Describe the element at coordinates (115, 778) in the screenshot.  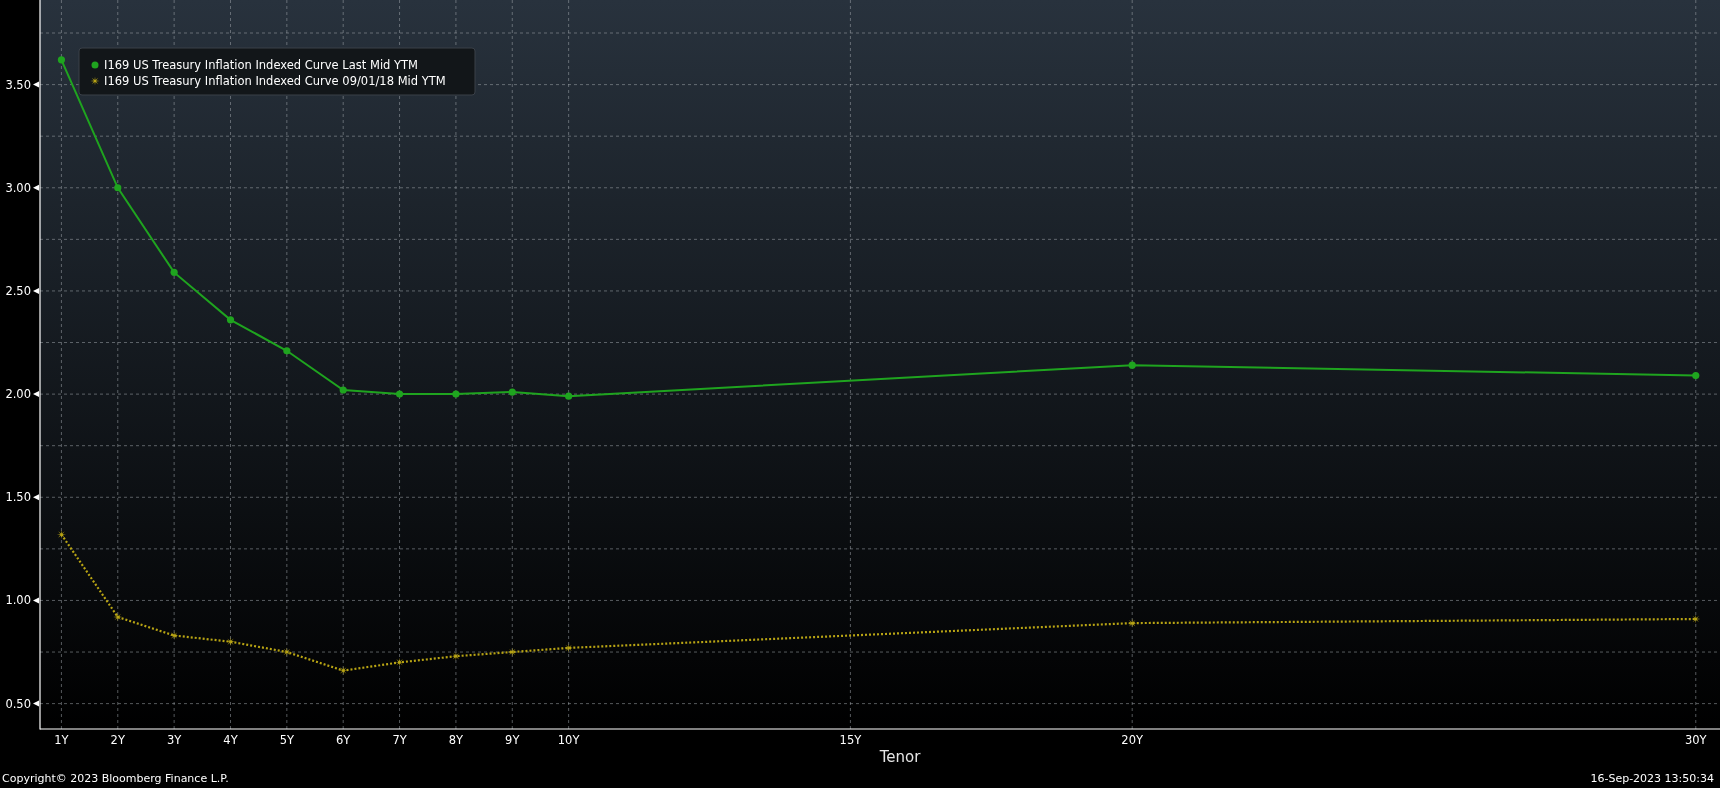
I see `copyright-text: Copyright© 2023 Bloomberg Finance L.P.` at that location.